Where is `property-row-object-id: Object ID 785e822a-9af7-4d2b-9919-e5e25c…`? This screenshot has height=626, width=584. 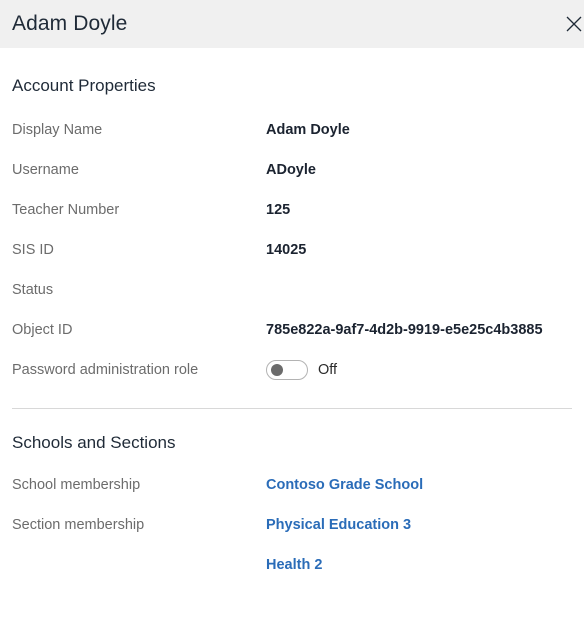 property-row-object-id: Object ID 785e822a-9af7-4d2b-9919-e5e25c… is located at coordinates (292, 330).